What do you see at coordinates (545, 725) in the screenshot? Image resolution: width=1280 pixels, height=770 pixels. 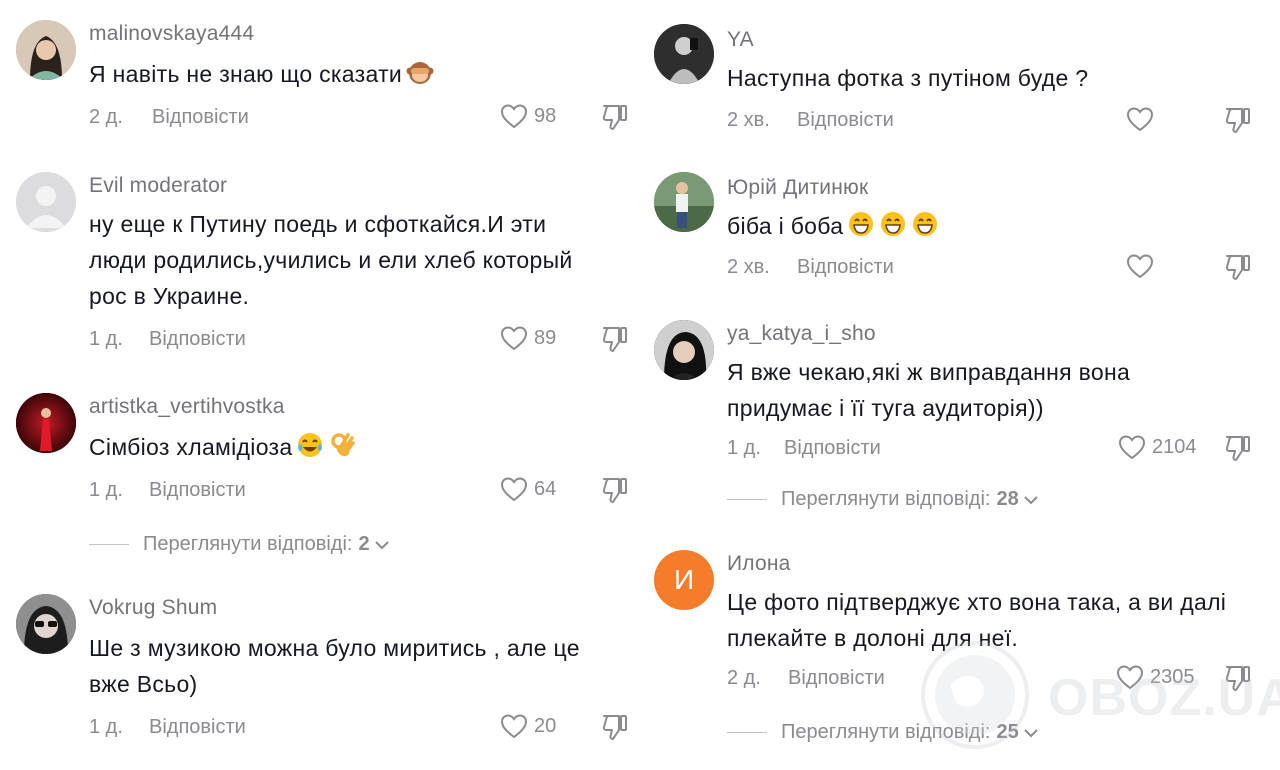 I see `like-count: 20` at bounding box center [545, 725].